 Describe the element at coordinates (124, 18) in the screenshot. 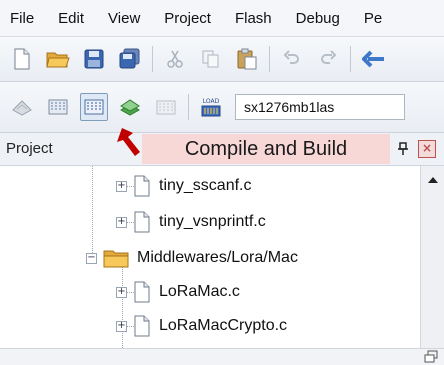

I see `menu-view: View` at that location.